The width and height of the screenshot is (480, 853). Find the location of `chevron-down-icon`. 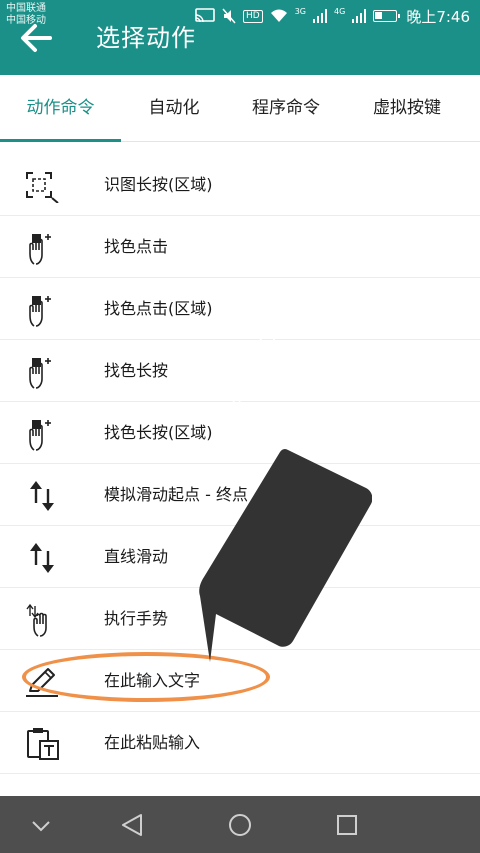

chevron-down-icon is located at coordinates (41, 825).